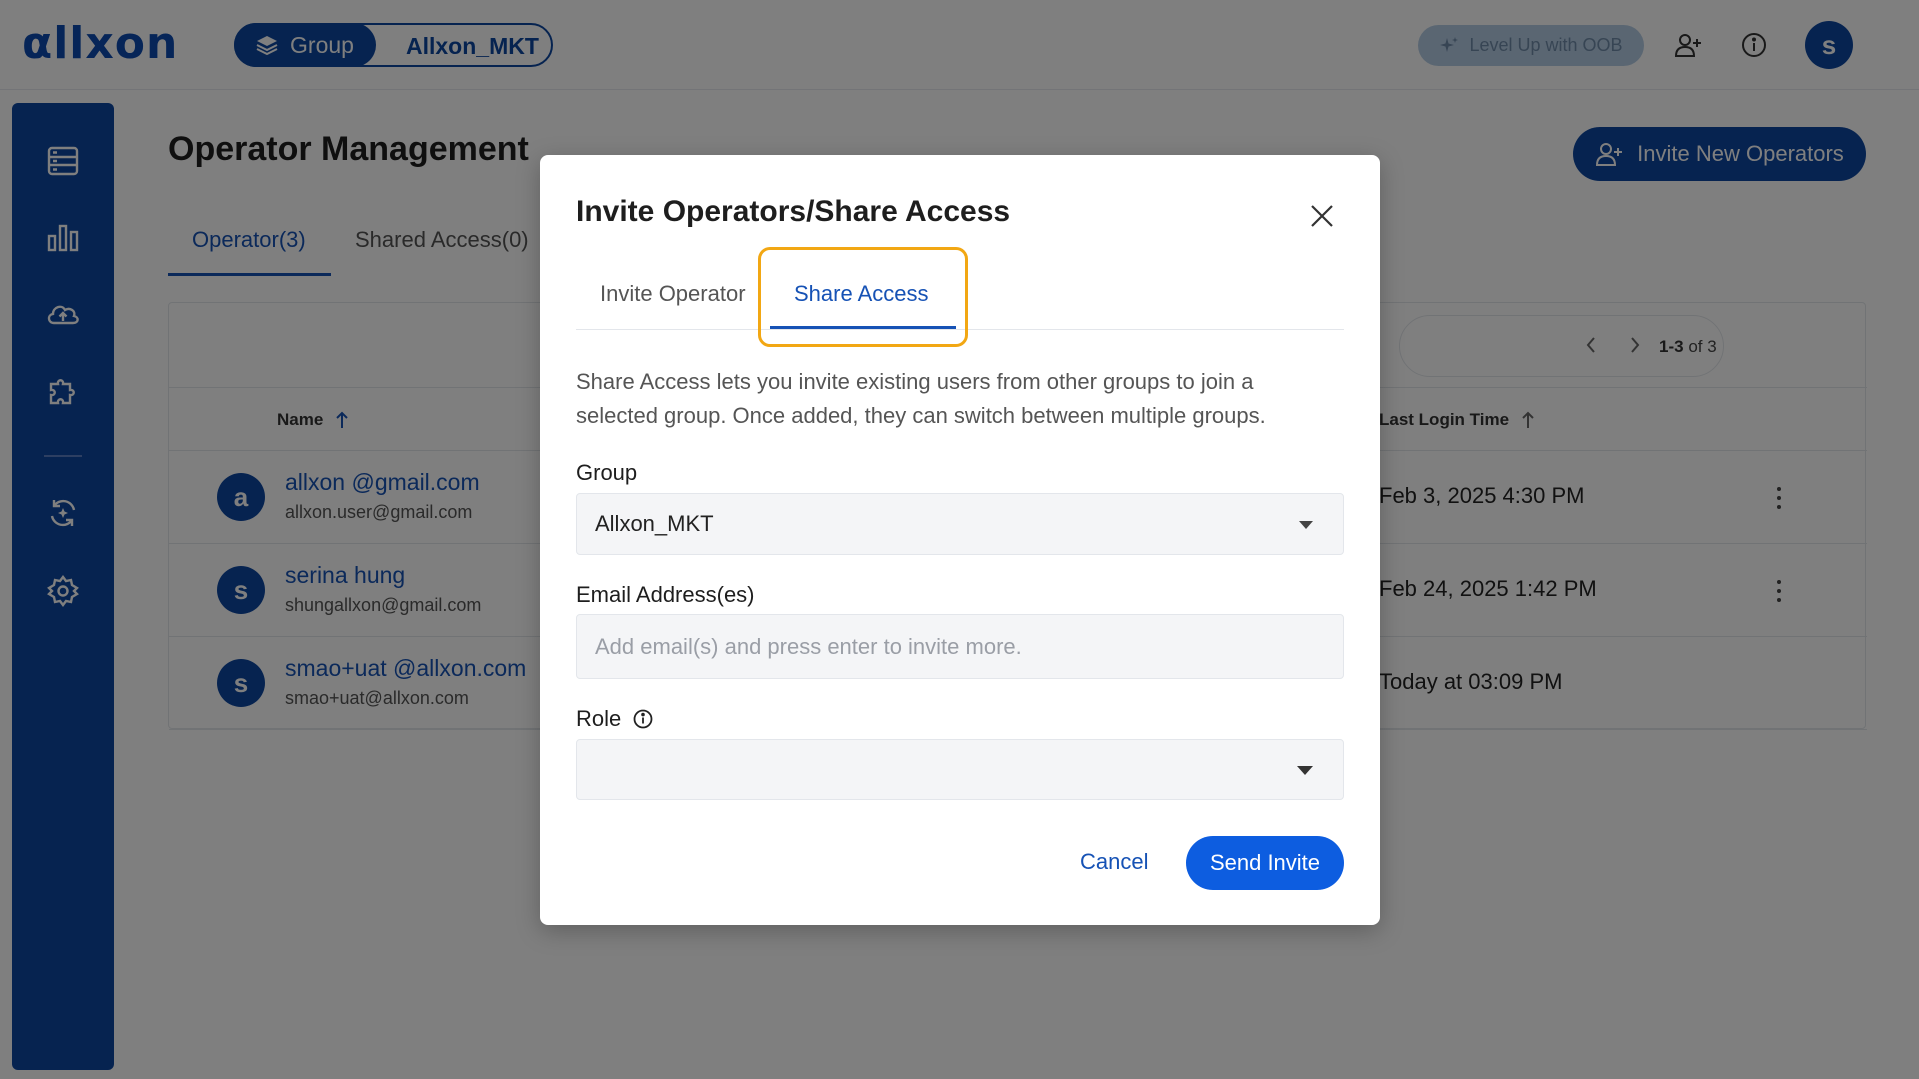 Image resolution: width=1919 pixels, height=1079 pixels. I want to click on dialog-title: Invite Operators/Share Access, so click(793, 211).